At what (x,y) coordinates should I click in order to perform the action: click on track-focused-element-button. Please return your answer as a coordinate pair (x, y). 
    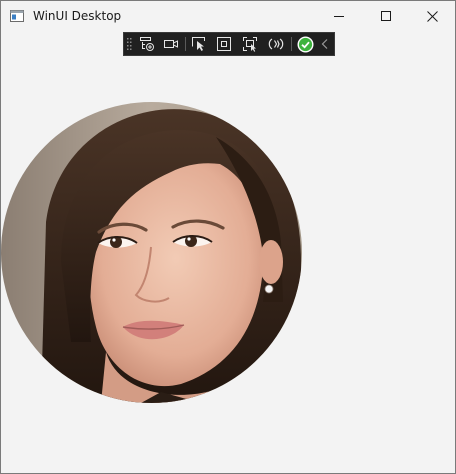
    Looking at the image, I should click on (250, 44).